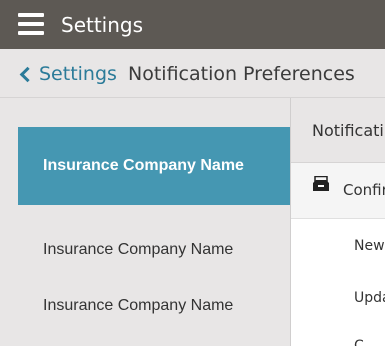  What do you see at coordinates (369, 298) in the screenshot?
I see `notification-option-update: Upda` at bounding box center [369, 298].